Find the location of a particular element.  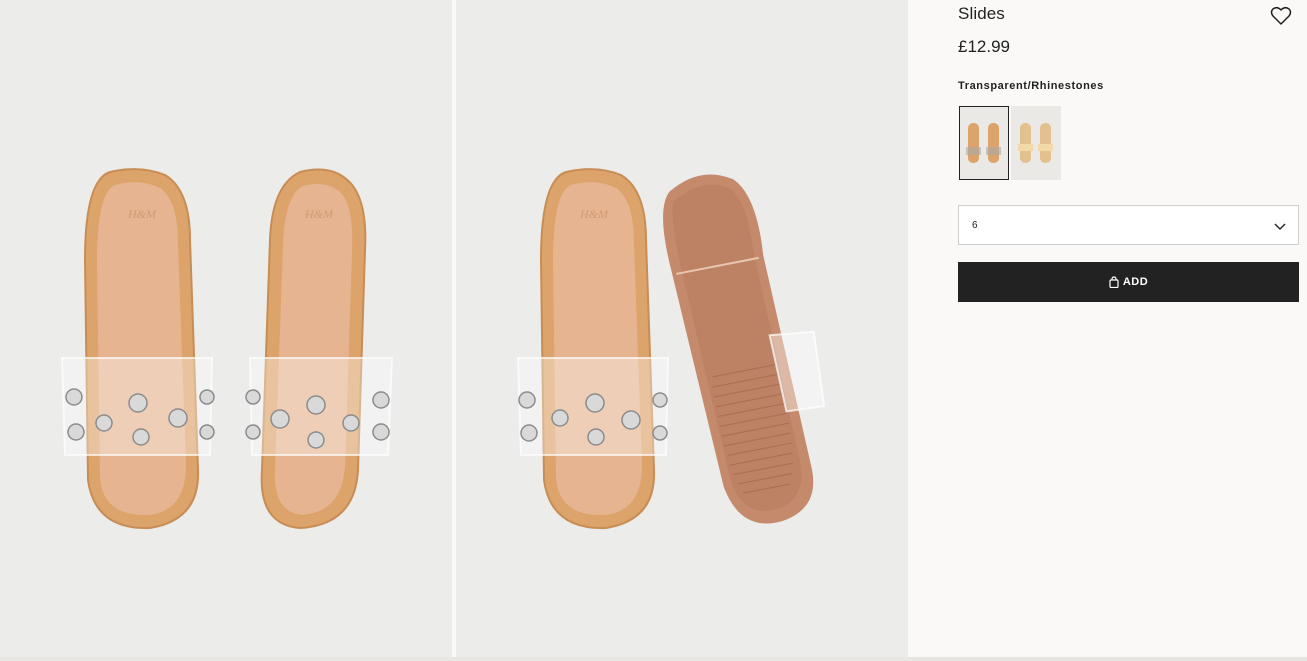

add-to-bag-button: ADD is located at coordinates (1128, 282).